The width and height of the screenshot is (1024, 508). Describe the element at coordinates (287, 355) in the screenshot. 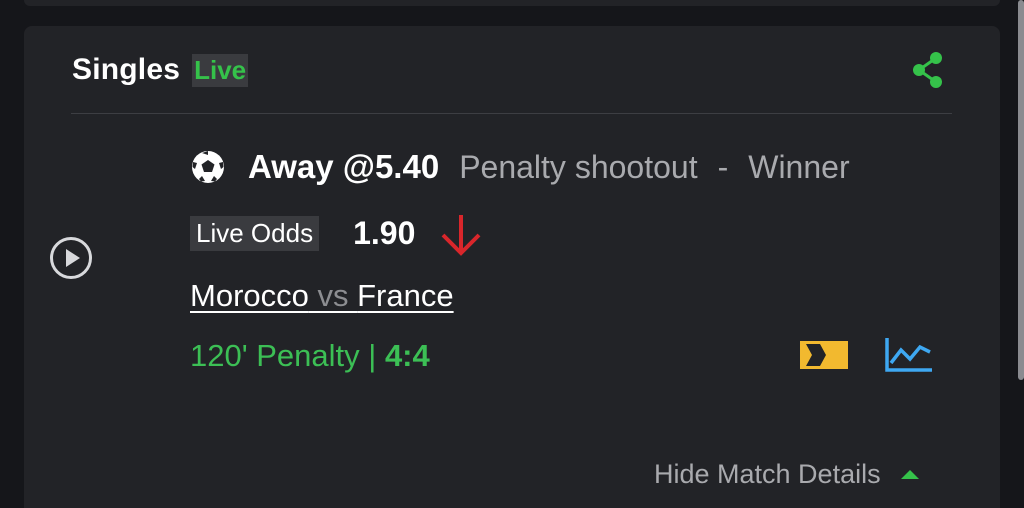

I see `match-time-status: 120' Penalty |` at that location.